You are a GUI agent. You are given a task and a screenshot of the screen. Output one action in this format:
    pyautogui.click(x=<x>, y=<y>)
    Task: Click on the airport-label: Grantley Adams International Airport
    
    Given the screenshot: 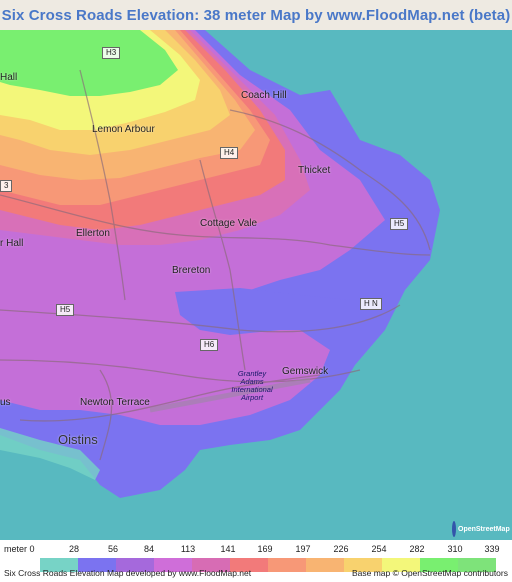 What is the action you would take?
    pyautogui.click(x=252, y=386)
    